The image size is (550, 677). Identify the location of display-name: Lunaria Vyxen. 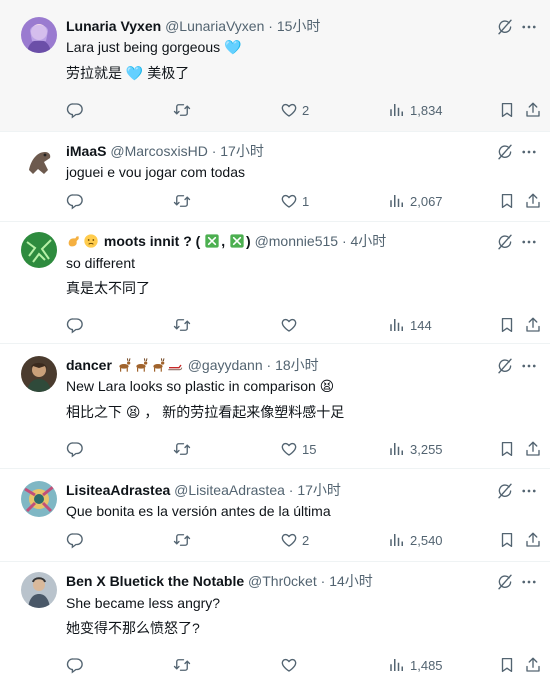
(113, 26).